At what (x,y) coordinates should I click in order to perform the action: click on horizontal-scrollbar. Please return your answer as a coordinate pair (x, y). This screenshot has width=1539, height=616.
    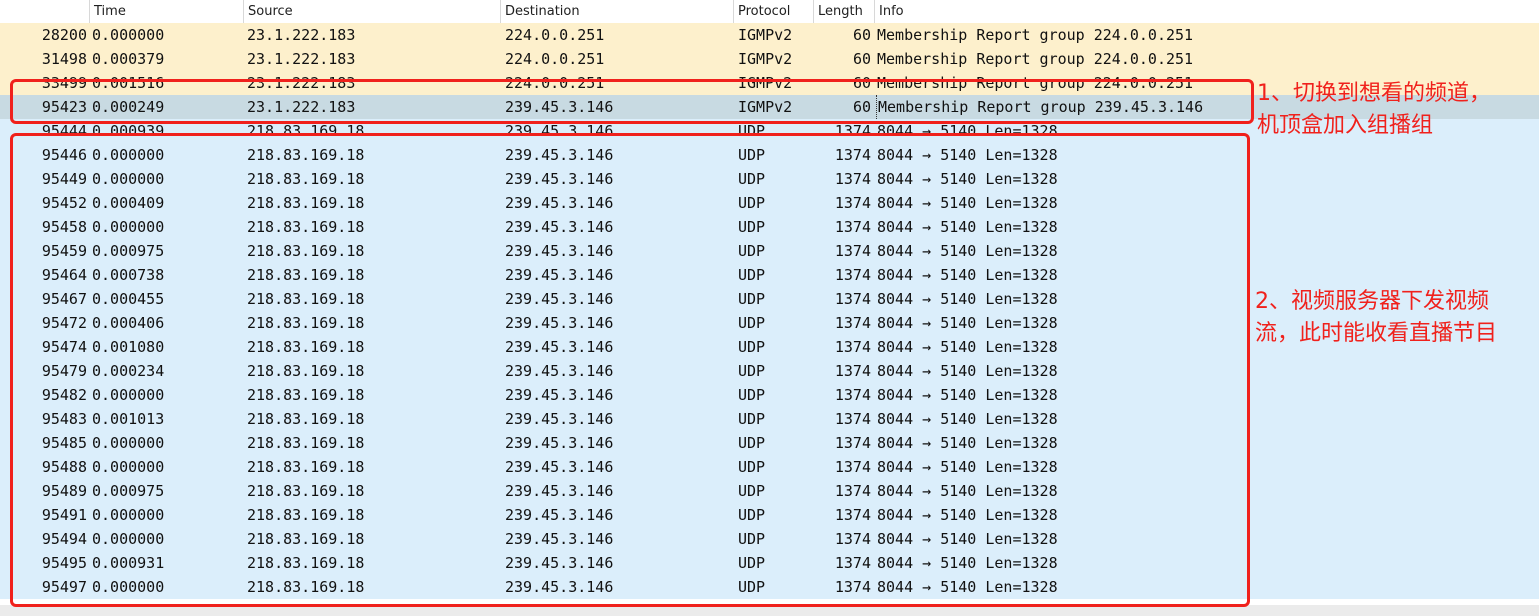
    Looking at the image, I should click on (769, 610).